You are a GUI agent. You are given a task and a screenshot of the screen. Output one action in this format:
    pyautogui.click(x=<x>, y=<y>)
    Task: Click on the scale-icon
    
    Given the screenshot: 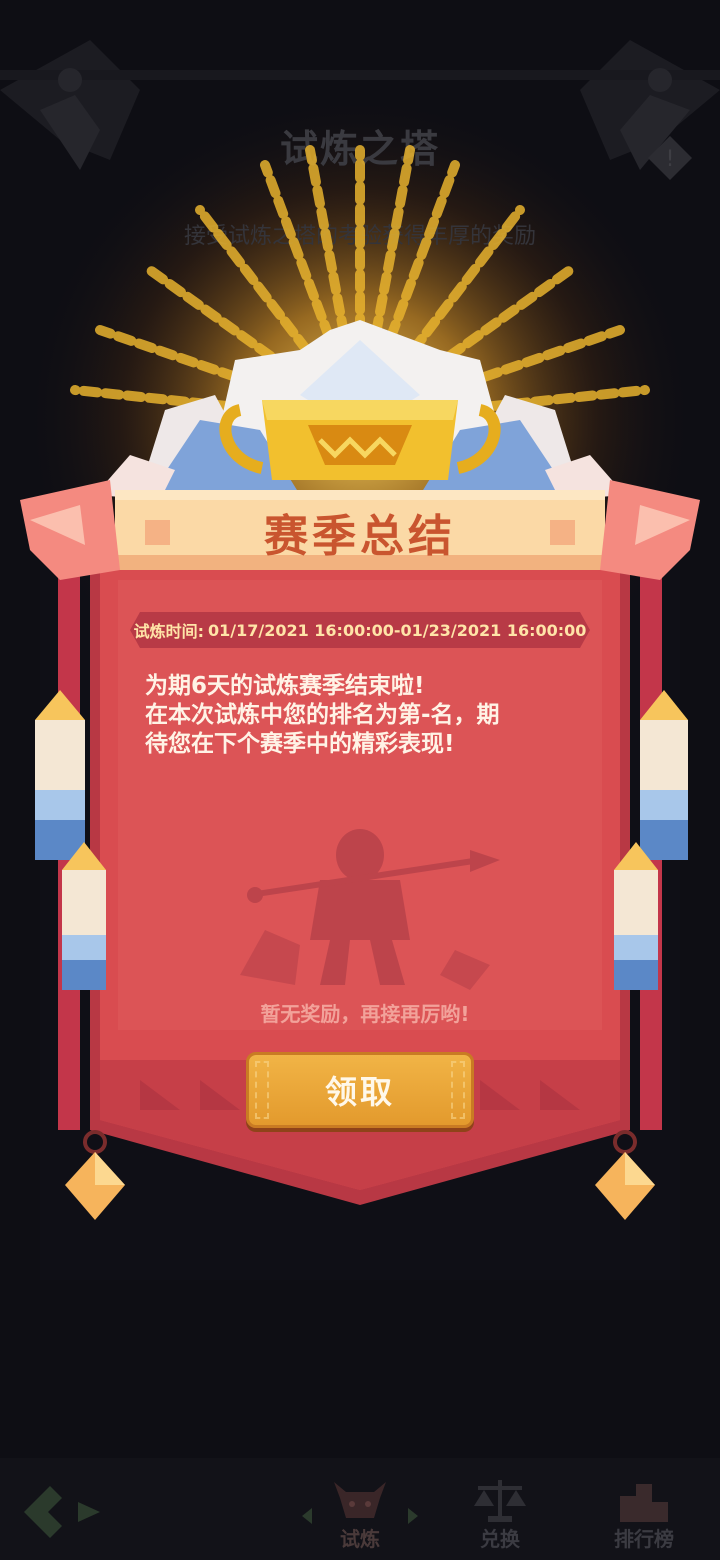 What is the action you would take?
    pyautogui.click(x=500, y=1501)
    